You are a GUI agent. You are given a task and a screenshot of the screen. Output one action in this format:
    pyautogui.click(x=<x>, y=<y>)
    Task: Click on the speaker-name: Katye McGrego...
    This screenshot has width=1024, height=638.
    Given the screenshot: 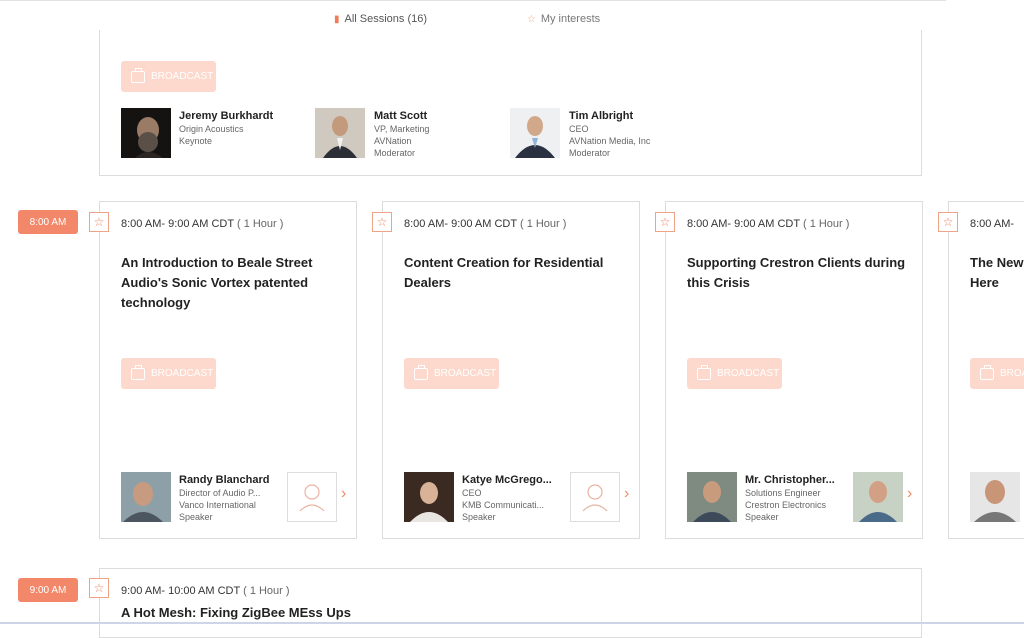 What is the action you would take?
    pyautogui.click(x=507, y=480)
    